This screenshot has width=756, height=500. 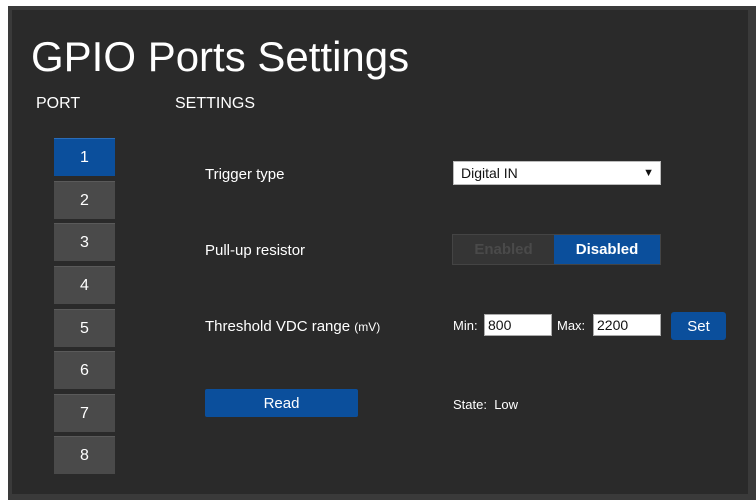 I want to click on pullup-toggle: Enabled Disabled, so click(x=556, y=249).